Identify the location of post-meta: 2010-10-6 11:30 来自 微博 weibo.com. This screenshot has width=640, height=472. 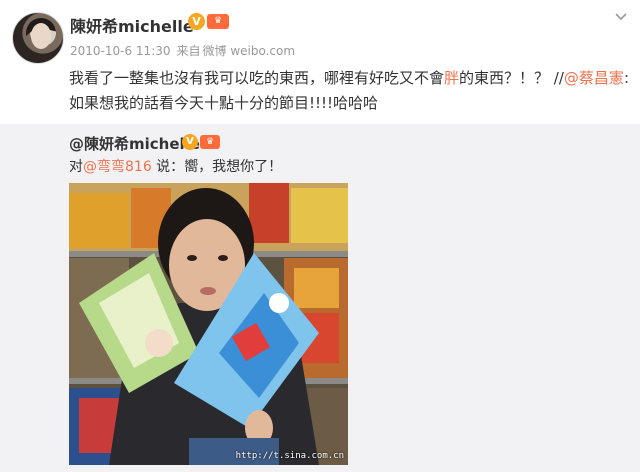
(185, 50).